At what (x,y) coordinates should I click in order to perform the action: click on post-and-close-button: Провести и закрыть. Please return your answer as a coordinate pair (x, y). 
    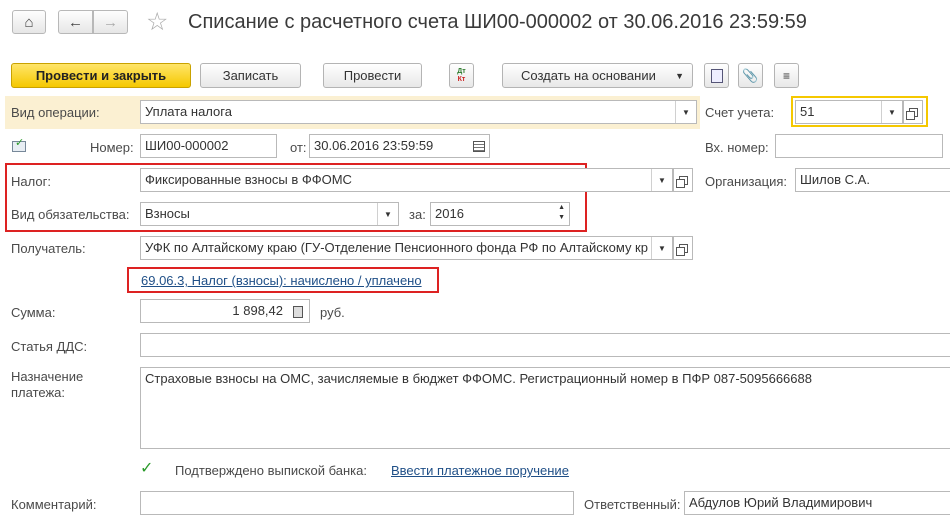
    Looking at the image, I should click on (101, 75).